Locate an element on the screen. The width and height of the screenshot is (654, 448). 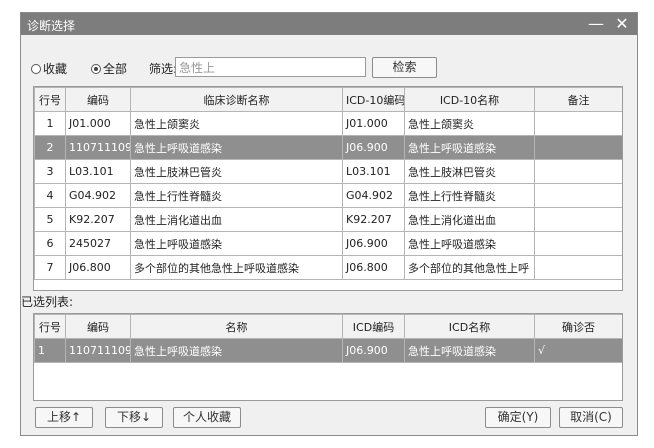
column-header: 确诊否 is located at coordinates (578, 326).